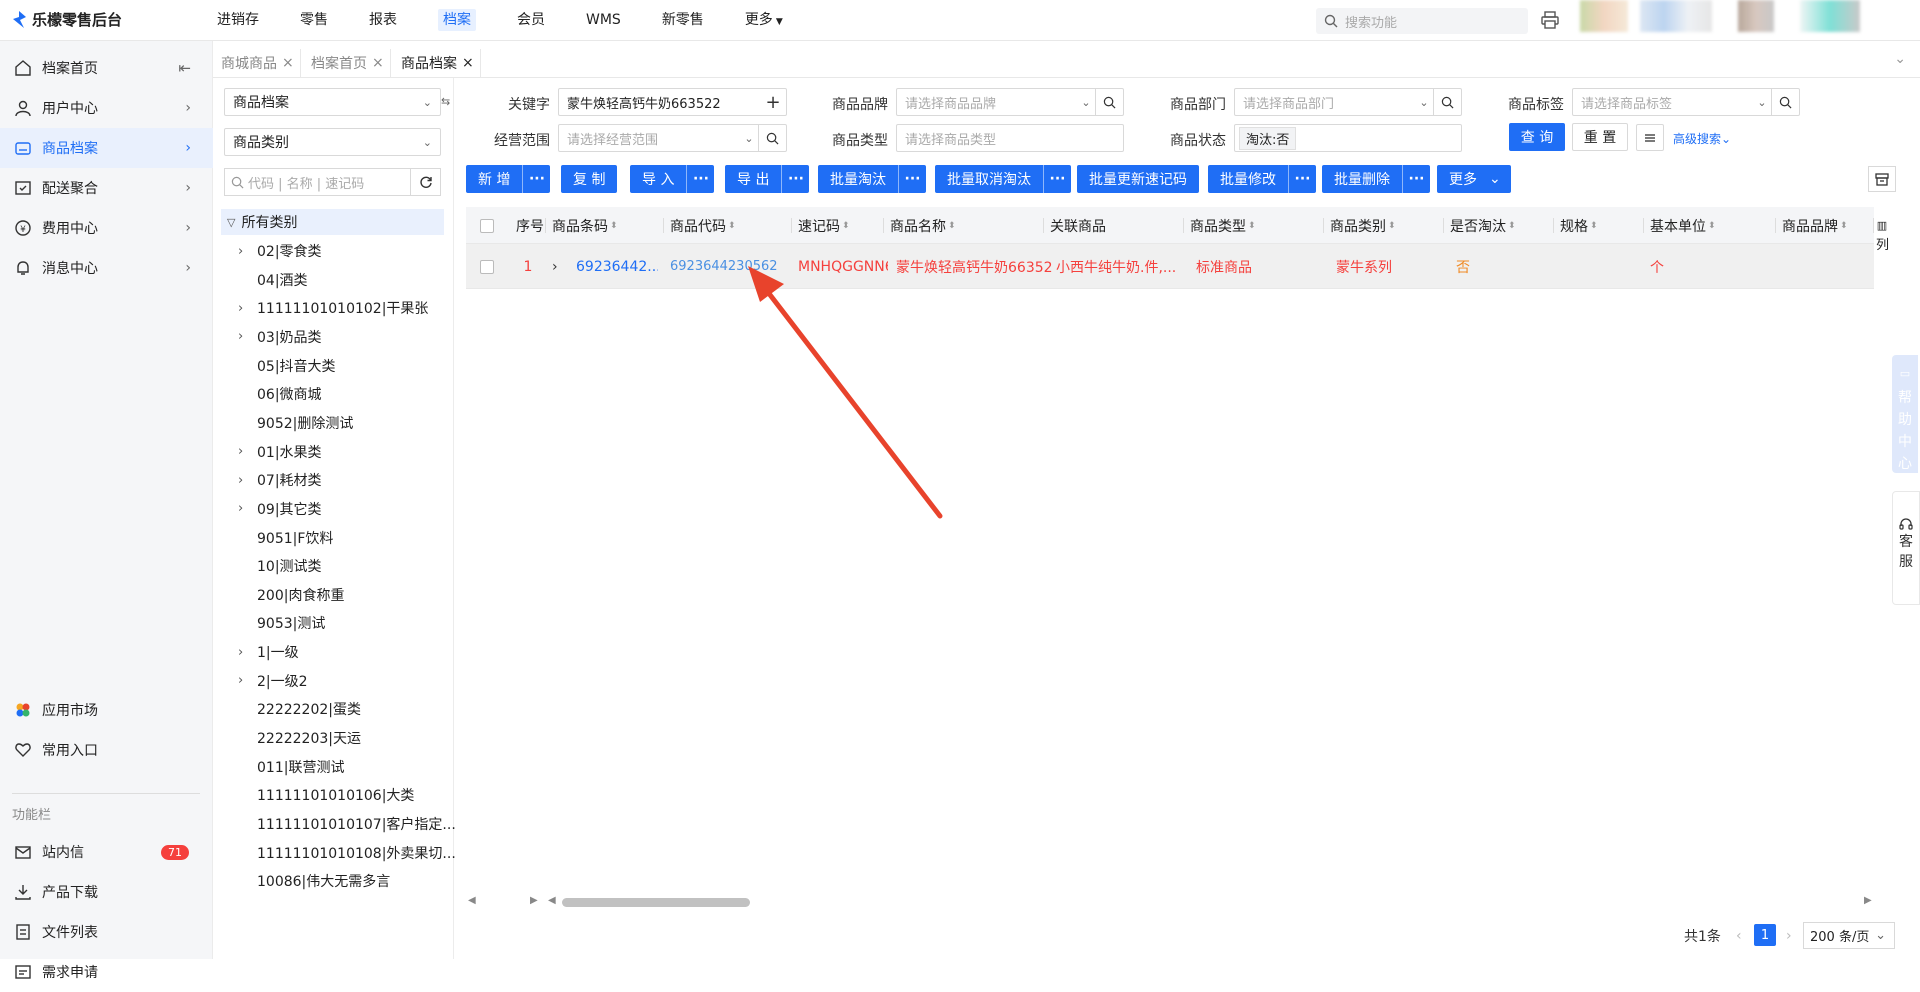  Describe the element at coordinates (1384, 225) in the screenshot. I see `column-header: 商品类别 ⬍` at that location.